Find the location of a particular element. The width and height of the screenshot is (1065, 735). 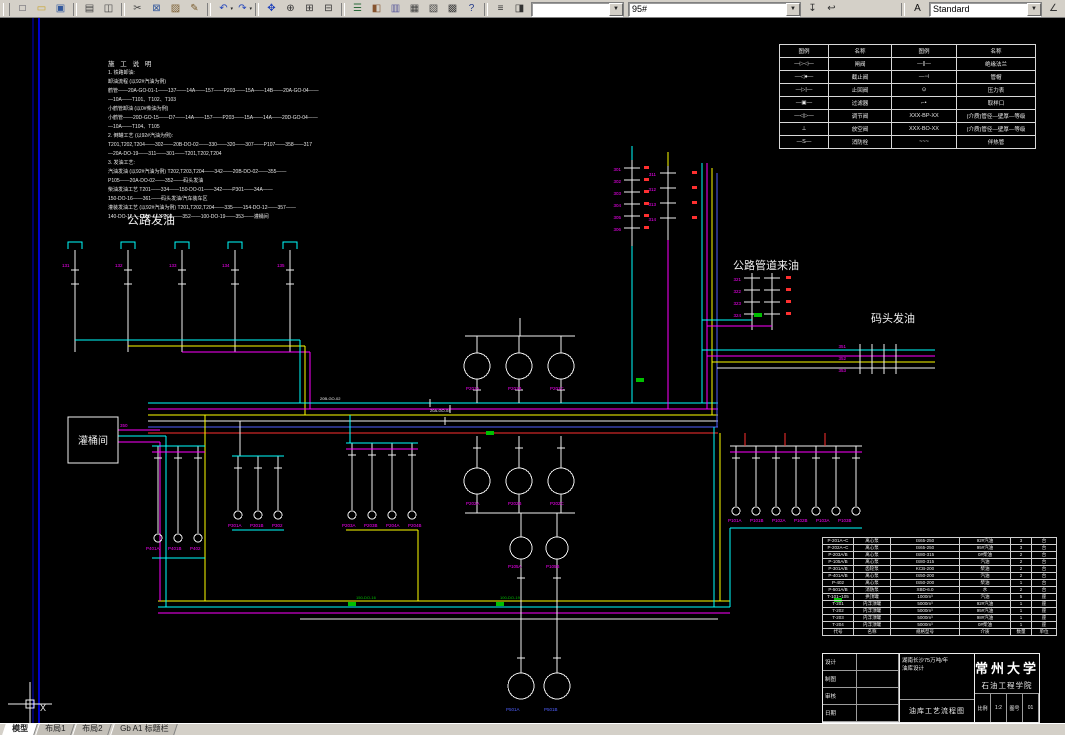

copy-icon: ⊠ is located at coordinates (156, 9).